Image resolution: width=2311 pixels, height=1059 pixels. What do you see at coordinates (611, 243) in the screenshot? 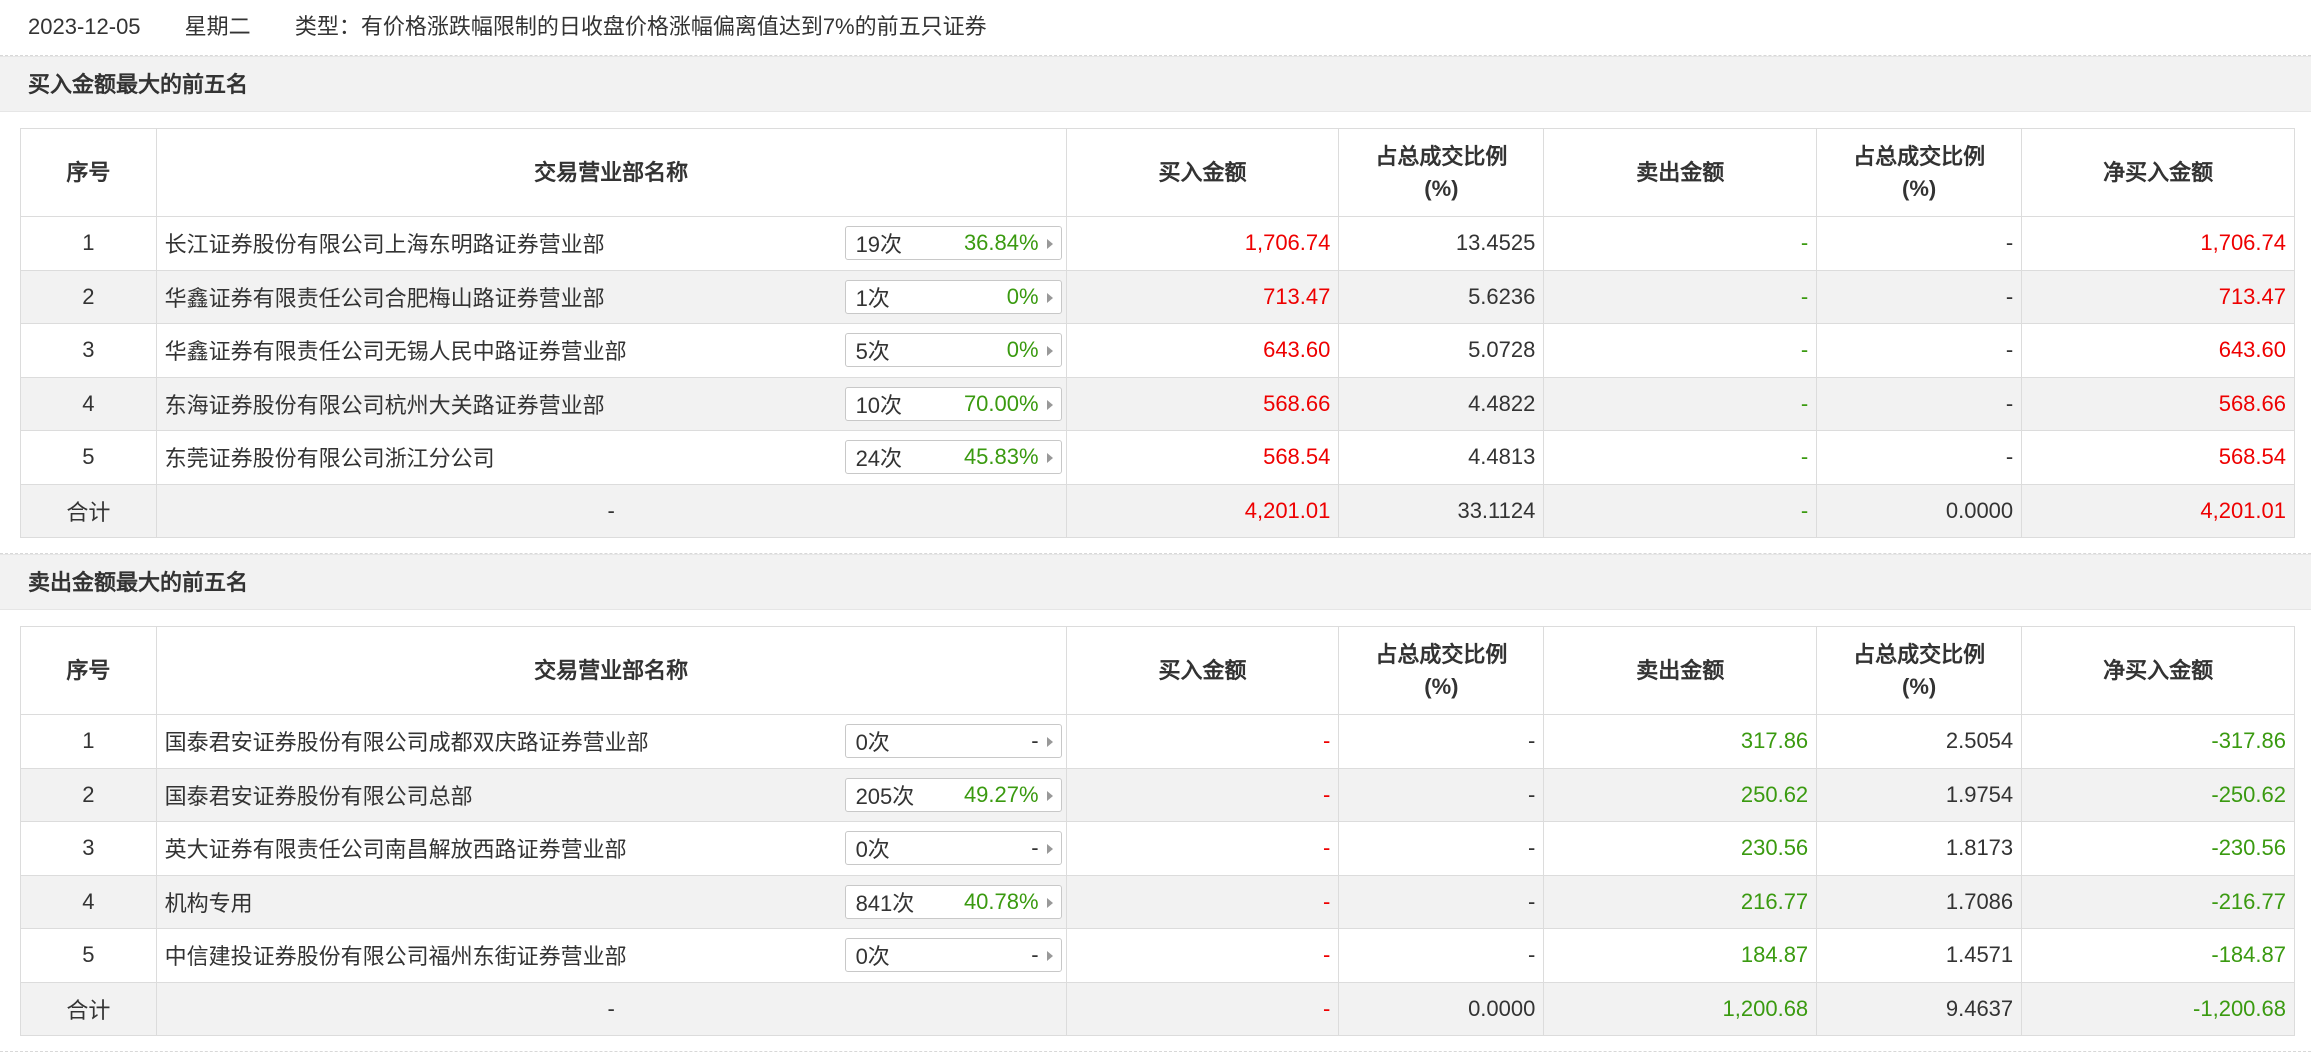
I see `row-branch: 长江证券股份有限公司上海东明路证券营业部 19次 36.84%` at bounding box center [611, 243].